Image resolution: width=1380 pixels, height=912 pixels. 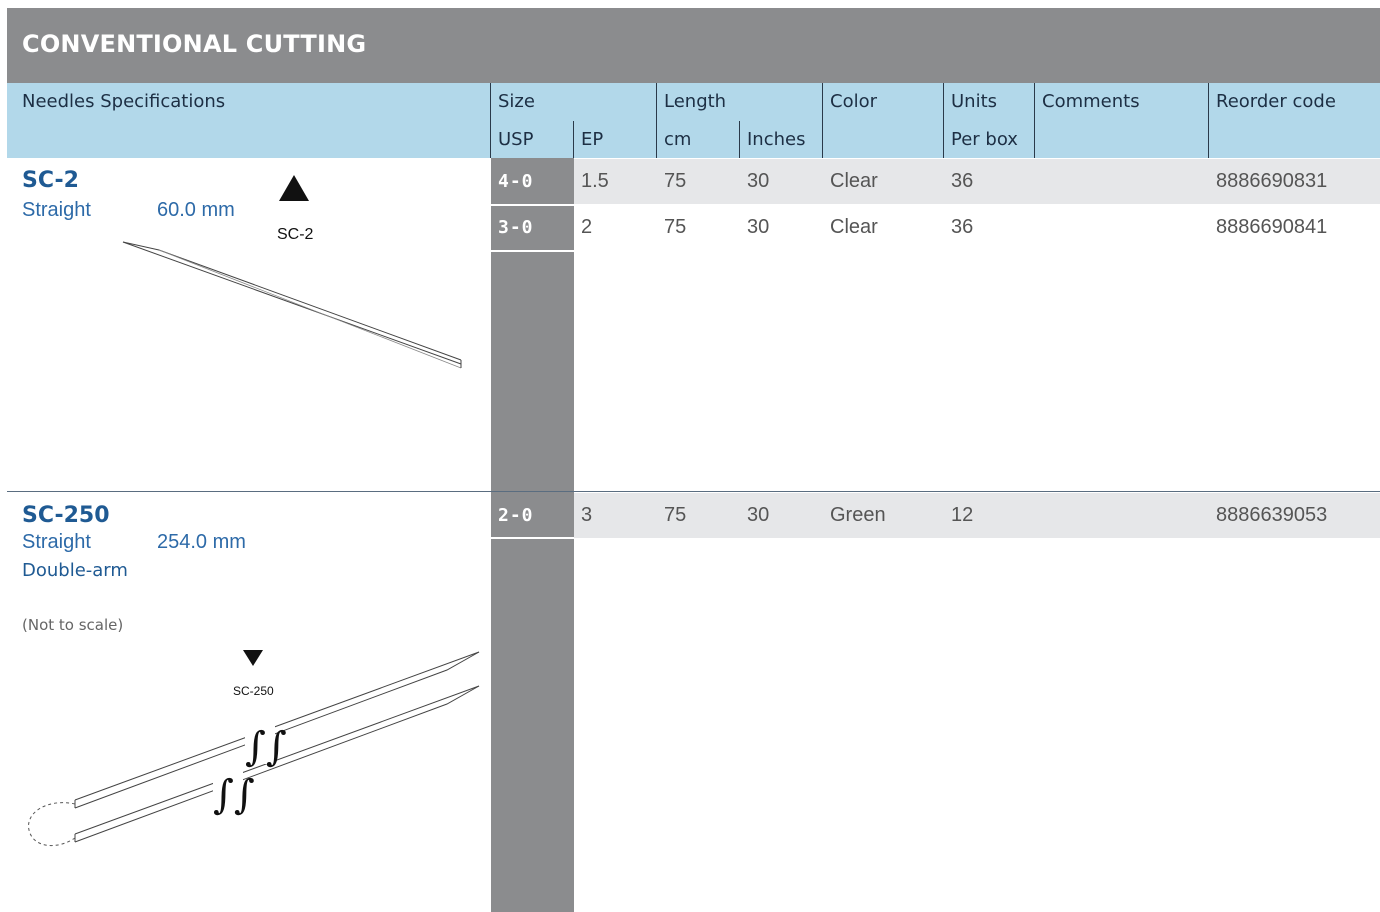 I want to click on ep-value: 1.5, so click(x=595, y=181).